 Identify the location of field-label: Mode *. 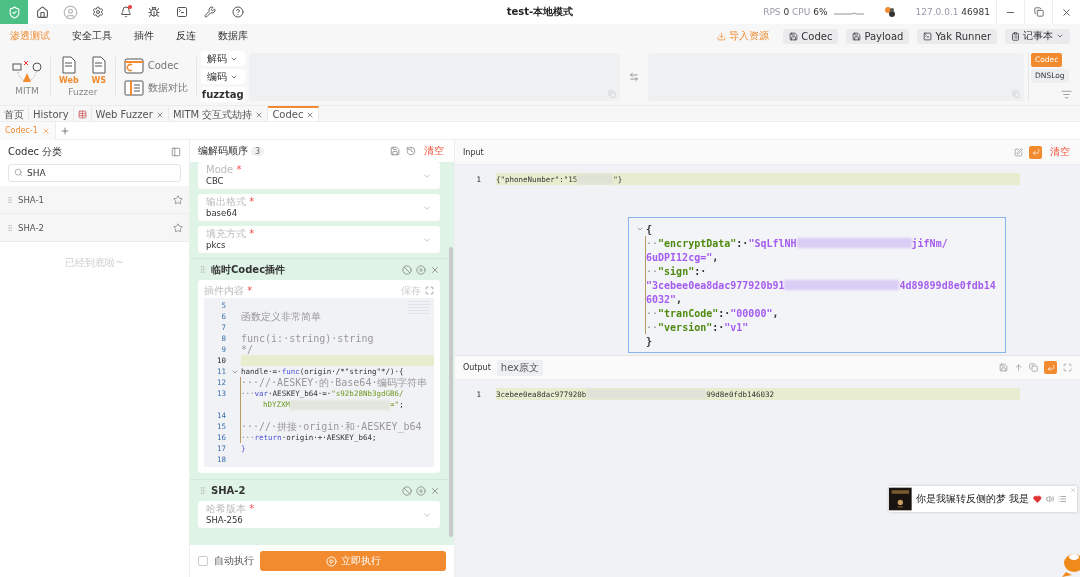
(224, 170).